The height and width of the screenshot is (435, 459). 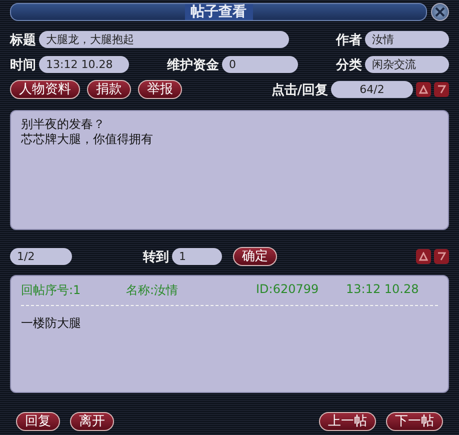 I want to click on field-label: 分类, so click(x=349, y=65).